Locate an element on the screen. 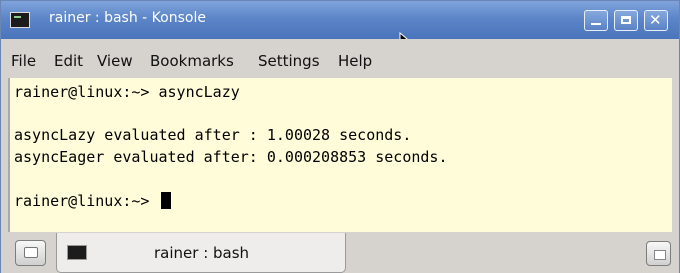 The height and width of the screenshot is (273, 680). menu-view: View is located at coordinates (115, 61).